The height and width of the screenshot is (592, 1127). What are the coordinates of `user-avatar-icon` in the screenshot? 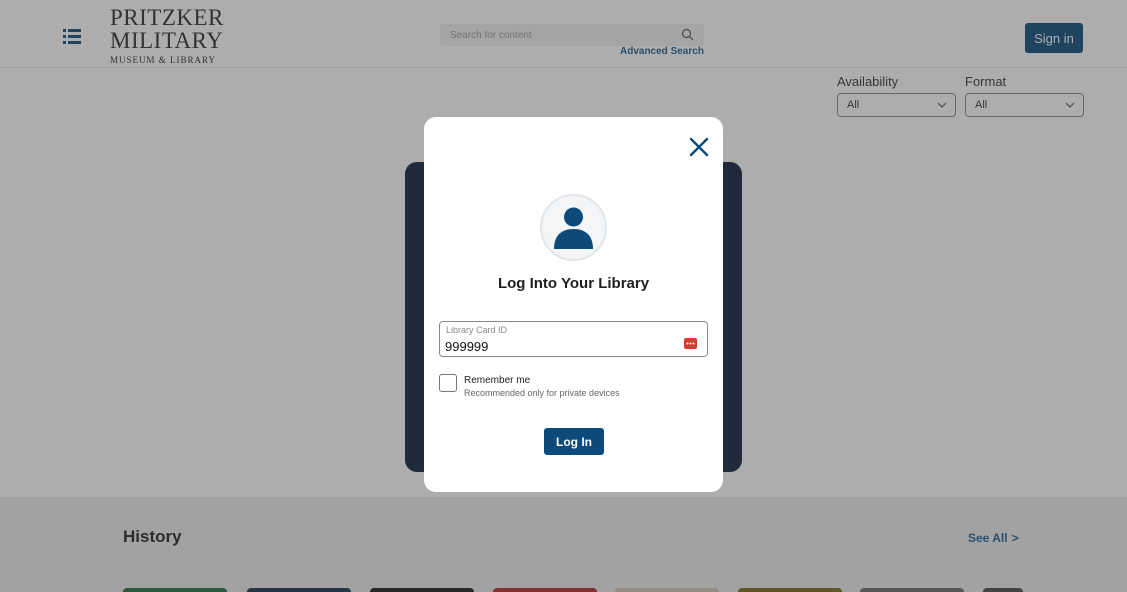 It's located at (573, 227).